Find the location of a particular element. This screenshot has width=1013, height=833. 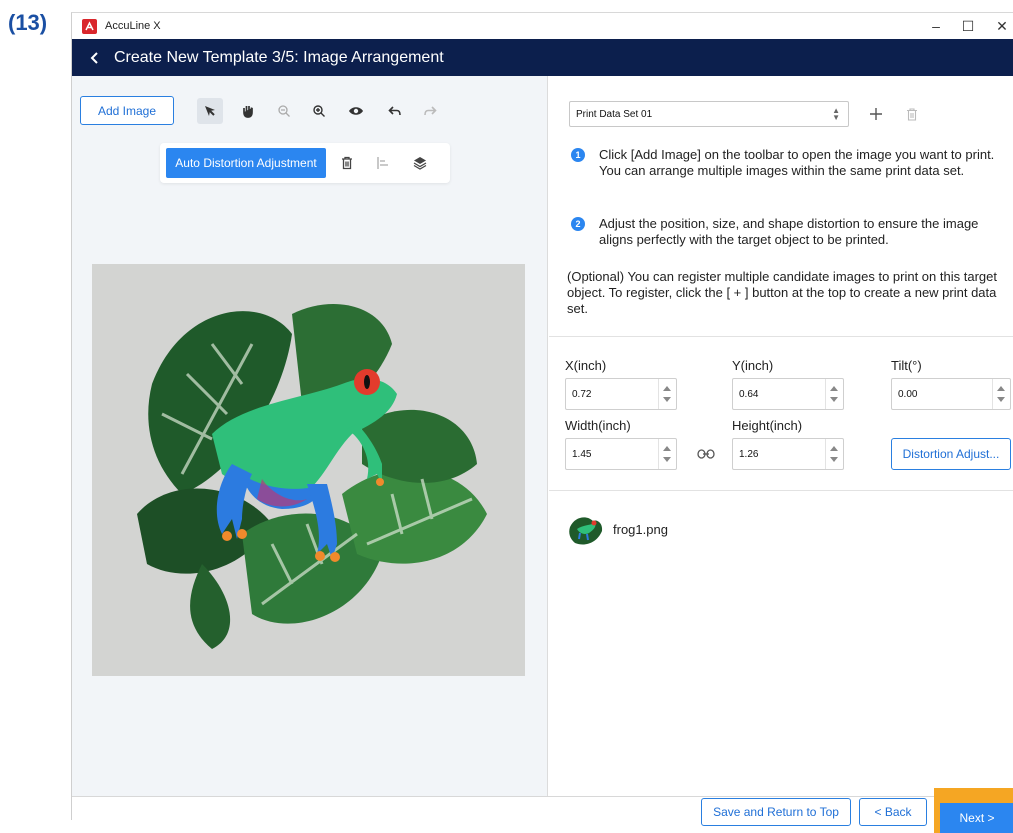

y-value: 0.64 is located at coordinates (749, 394).